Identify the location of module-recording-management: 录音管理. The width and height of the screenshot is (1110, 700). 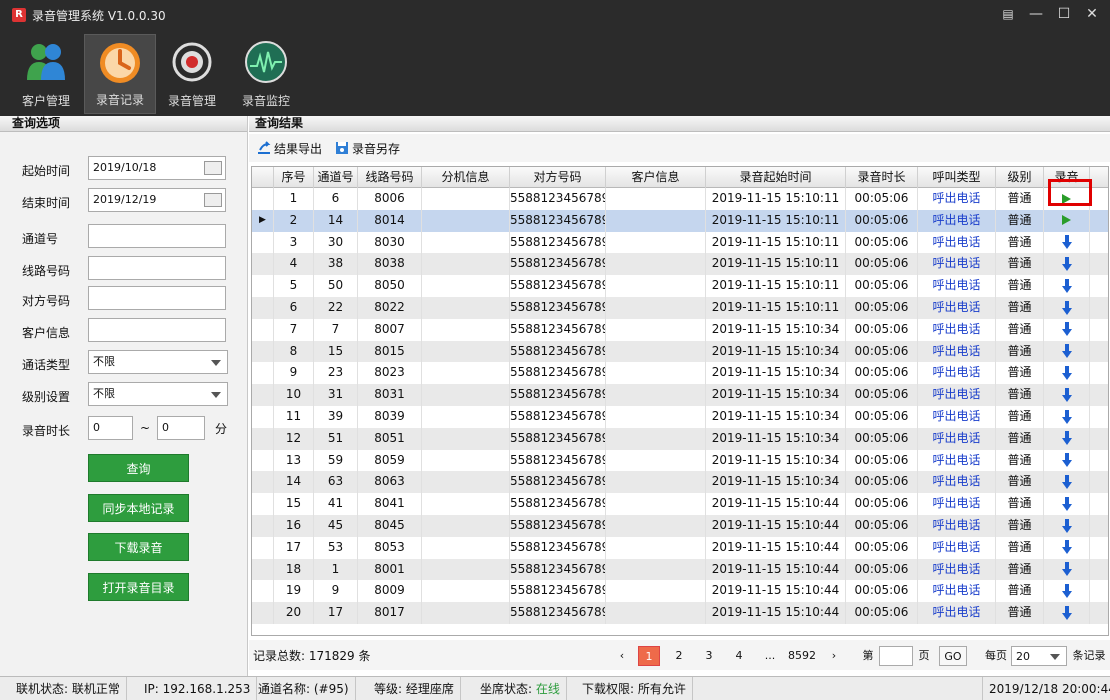
(192, 74).